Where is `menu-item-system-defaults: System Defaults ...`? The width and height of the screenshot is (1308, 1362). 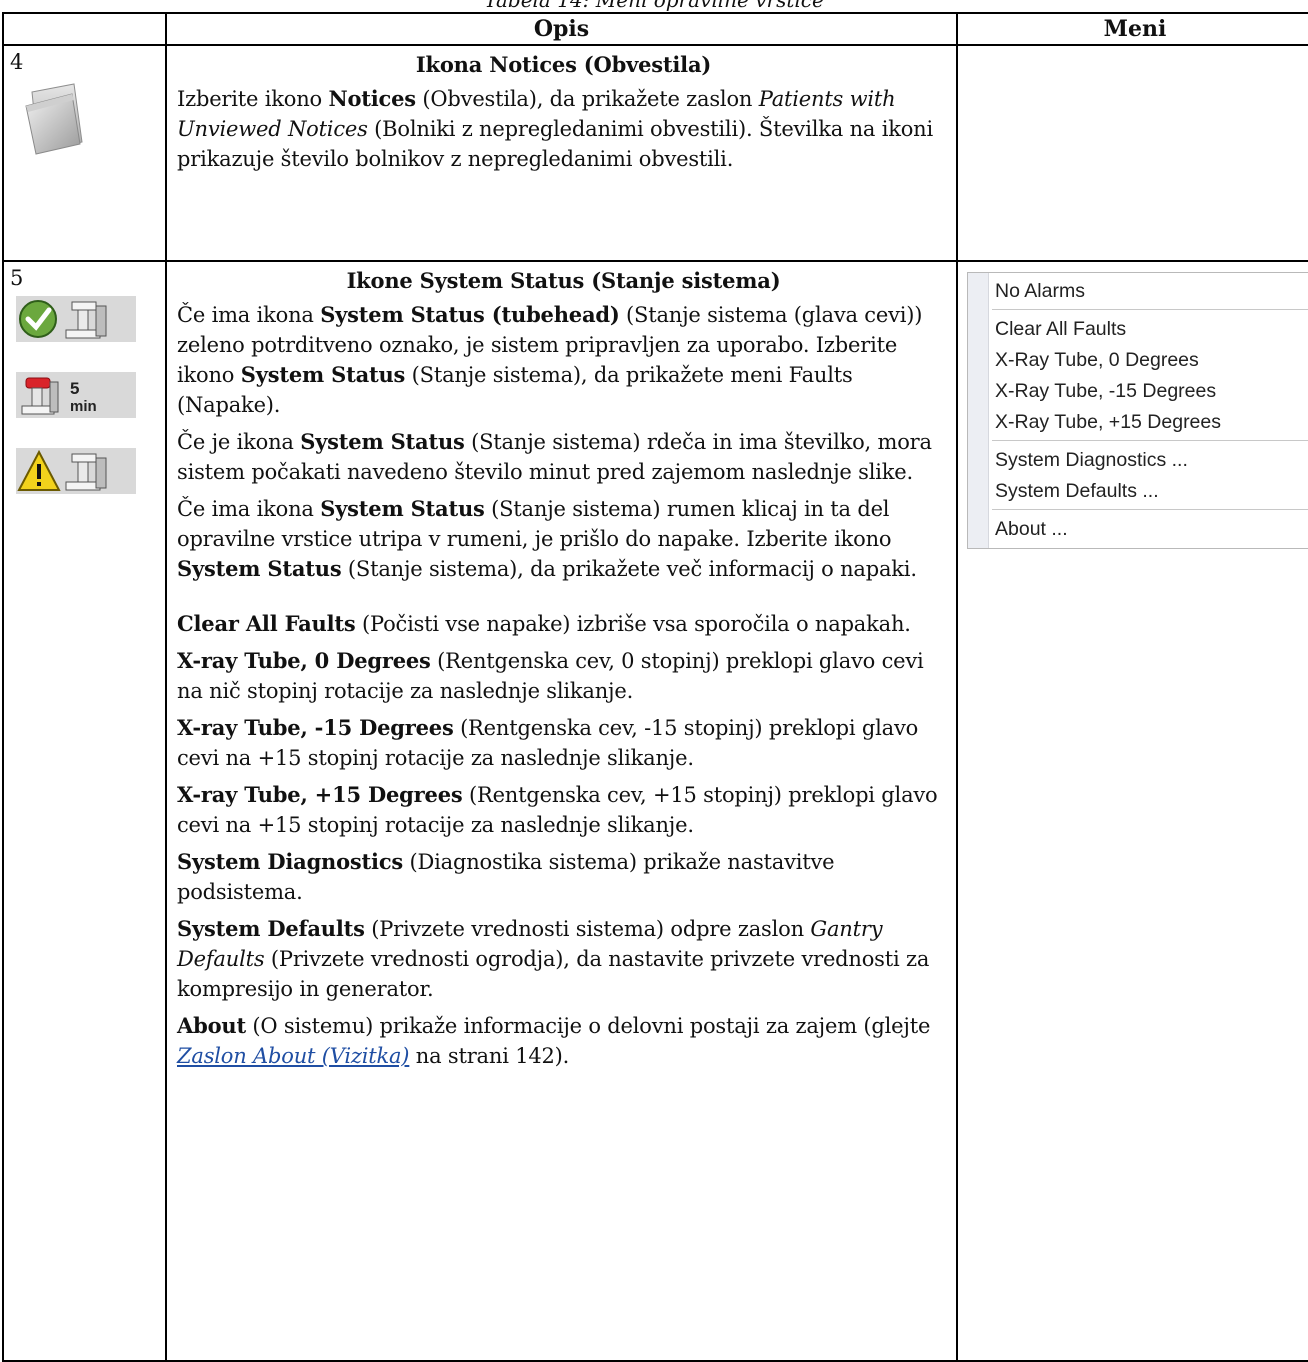 menu-item-system-defaults: System Defaults ... is located at coordinates (1138, 490).